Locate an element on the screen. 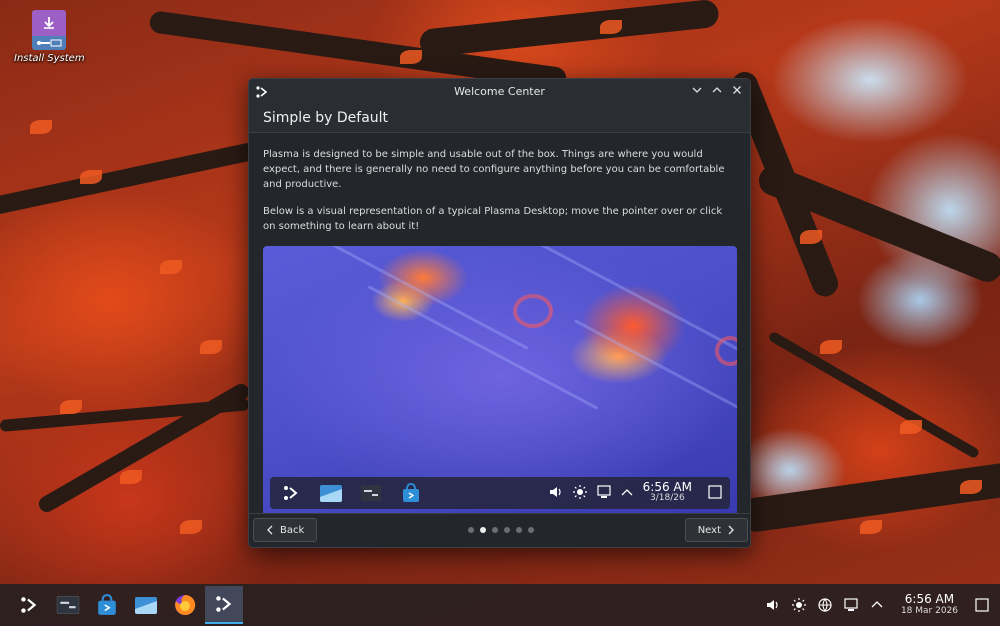 The width and height of the screenshot is (1000, 626). file-manager-task-button is located at coordinates (146, 605).